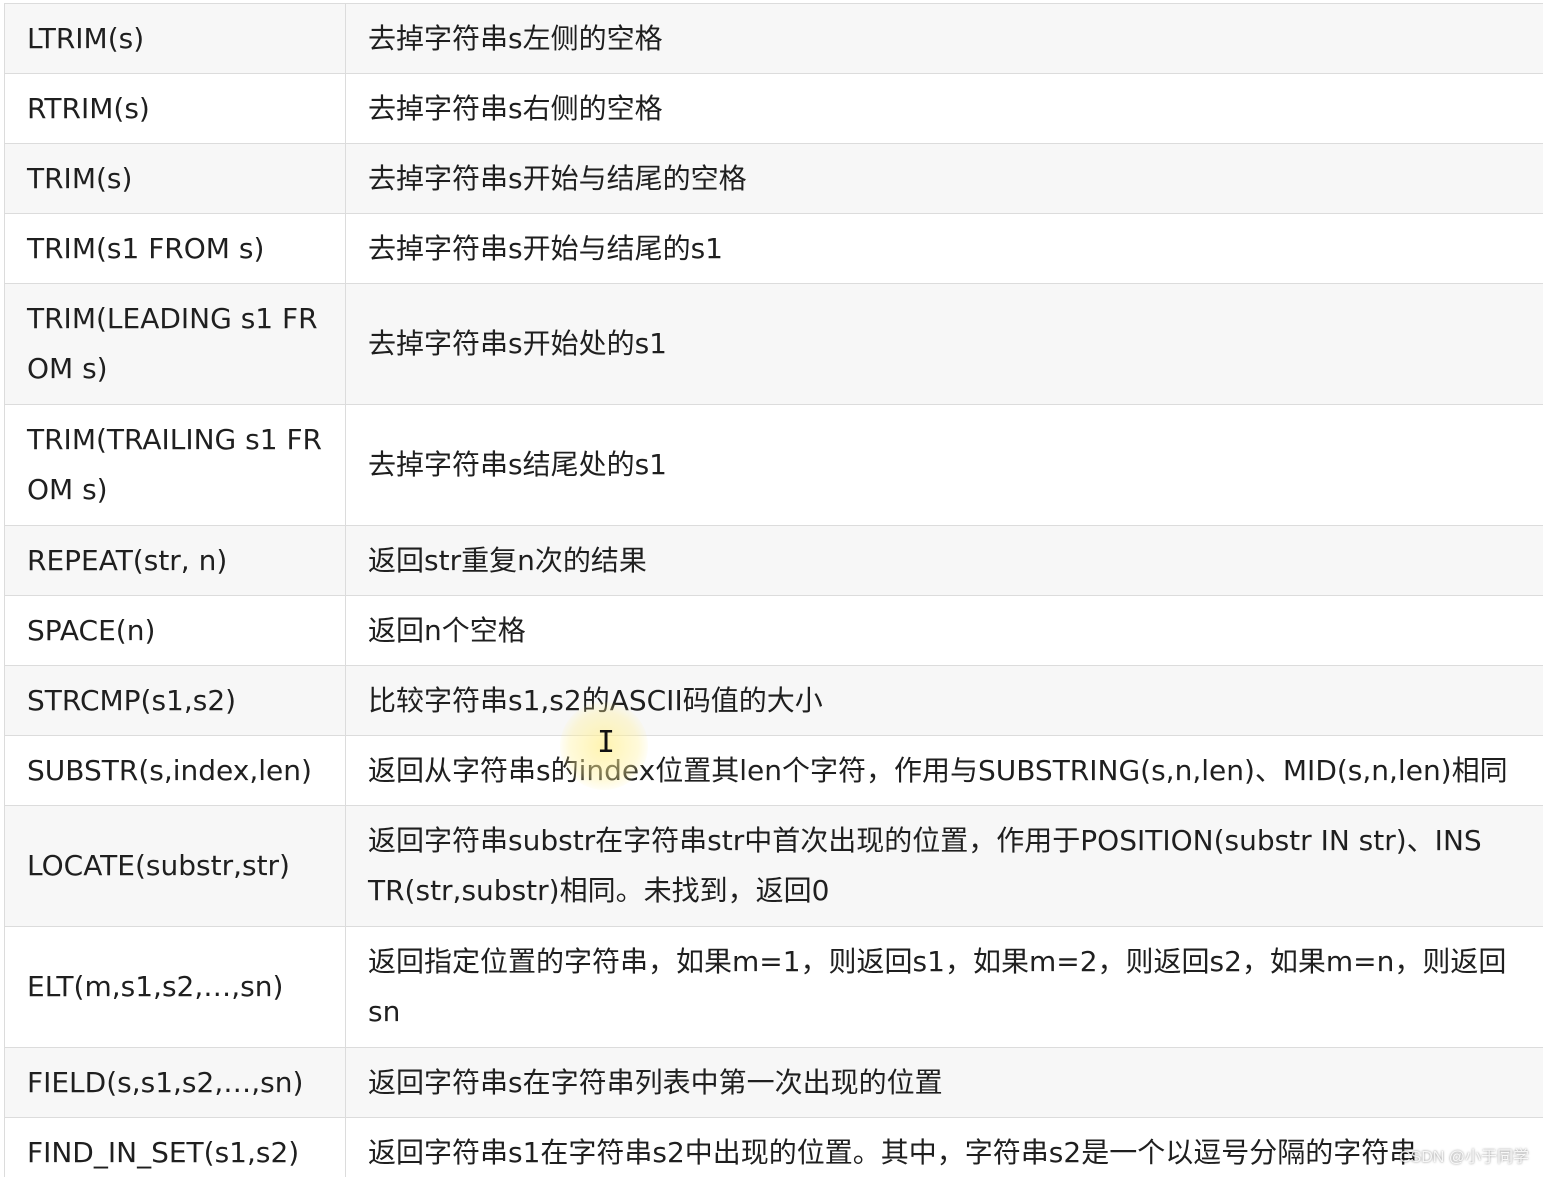  I want to click on table-row: TRIM(s) 去掉字符串s开始与结尾的空格, so click(773, 178).